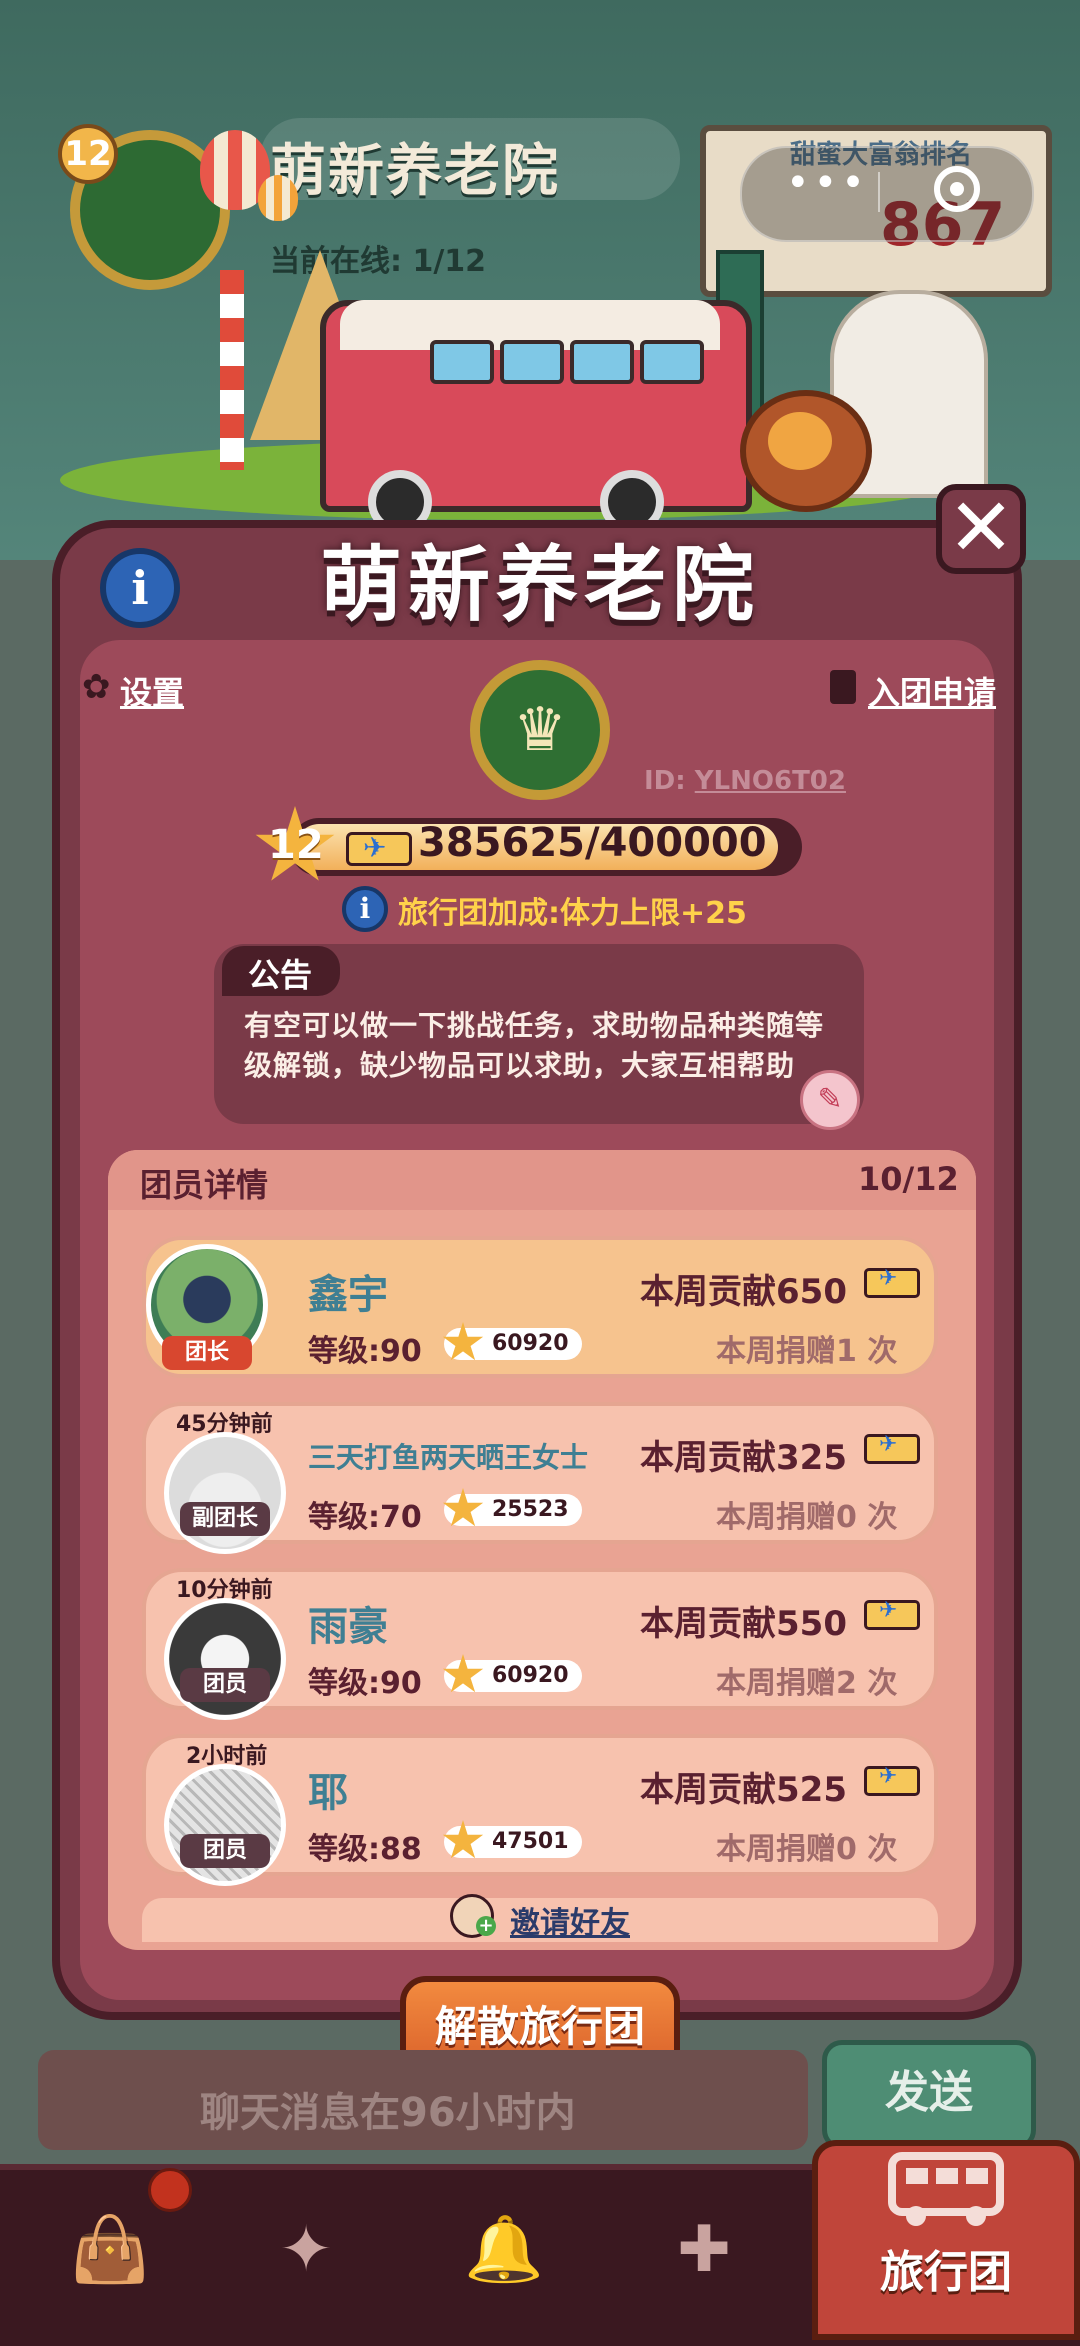  Describe the element at coordinates (932, 691) in the screenshot. I see `join-requests-link: 入团申请` at that location.